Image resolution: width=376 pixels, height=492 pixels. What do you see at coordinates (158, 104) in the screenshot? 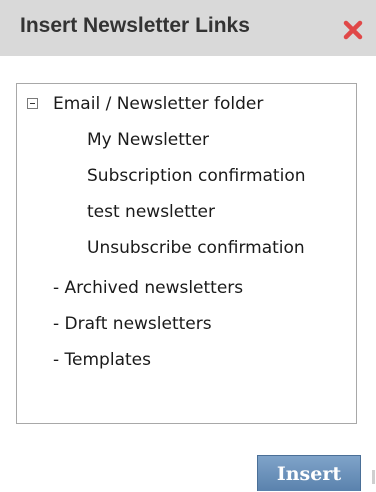
I see `tree-folder-root: Email / Newsletter folder` at bounding box center [158, 104].